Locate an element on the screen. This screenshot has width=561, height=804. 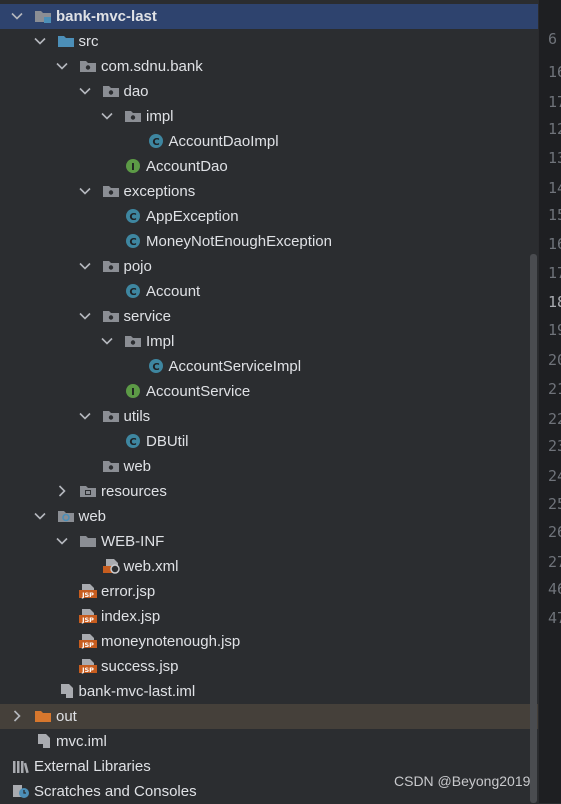
scrollbar is located at coordinates (533, 528).